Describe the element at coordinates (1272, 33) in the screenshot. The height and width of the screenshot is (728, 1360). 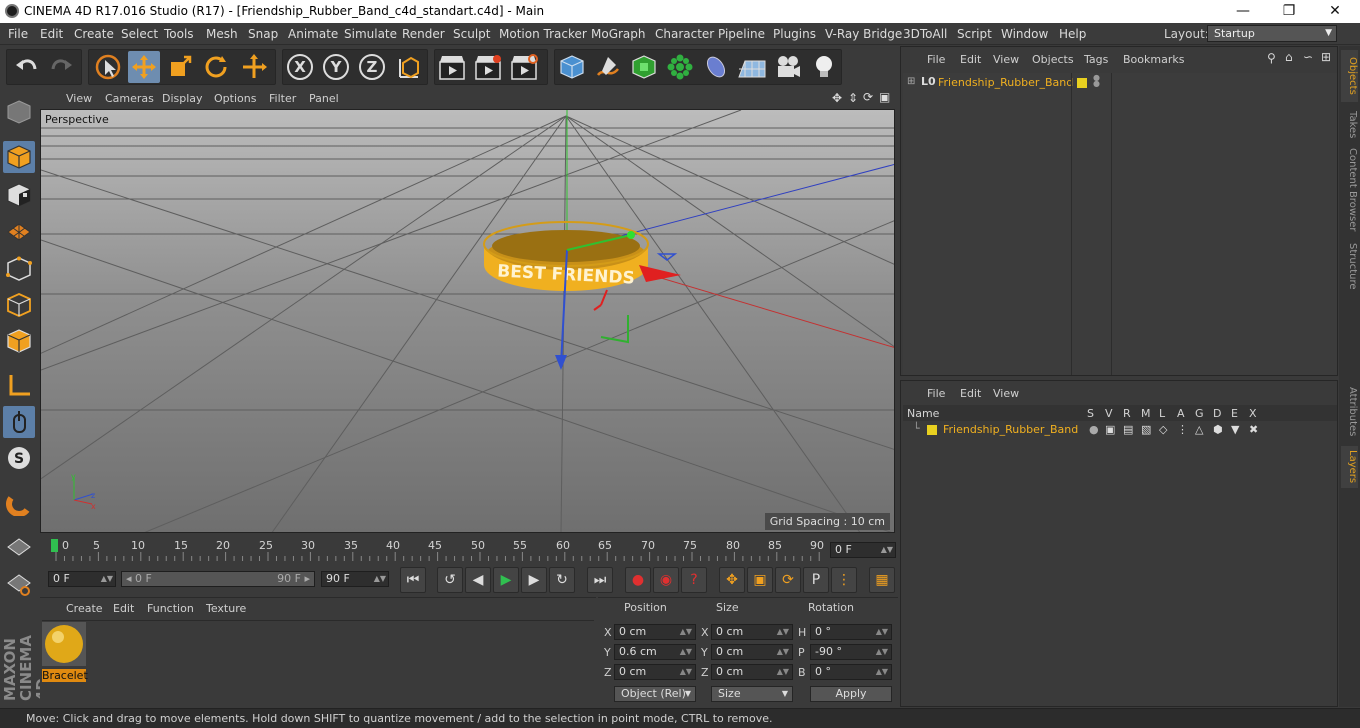
I see `layout-dropdown: Startup ▼` at that location.